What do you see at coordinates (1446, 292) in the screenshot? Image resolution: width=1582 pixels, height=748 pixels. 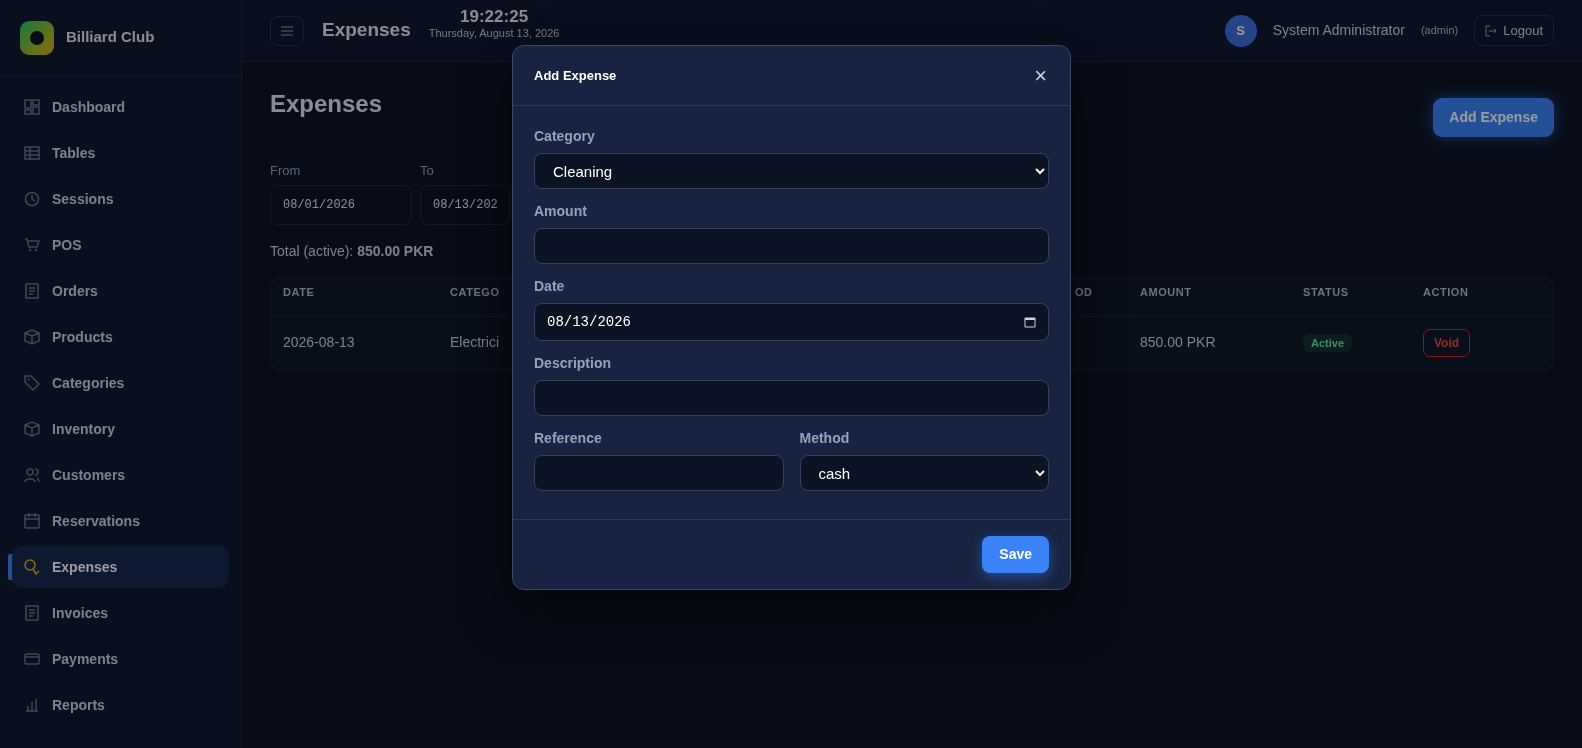 I see `column-header: ACTION` at bounding box center [1446, 292].